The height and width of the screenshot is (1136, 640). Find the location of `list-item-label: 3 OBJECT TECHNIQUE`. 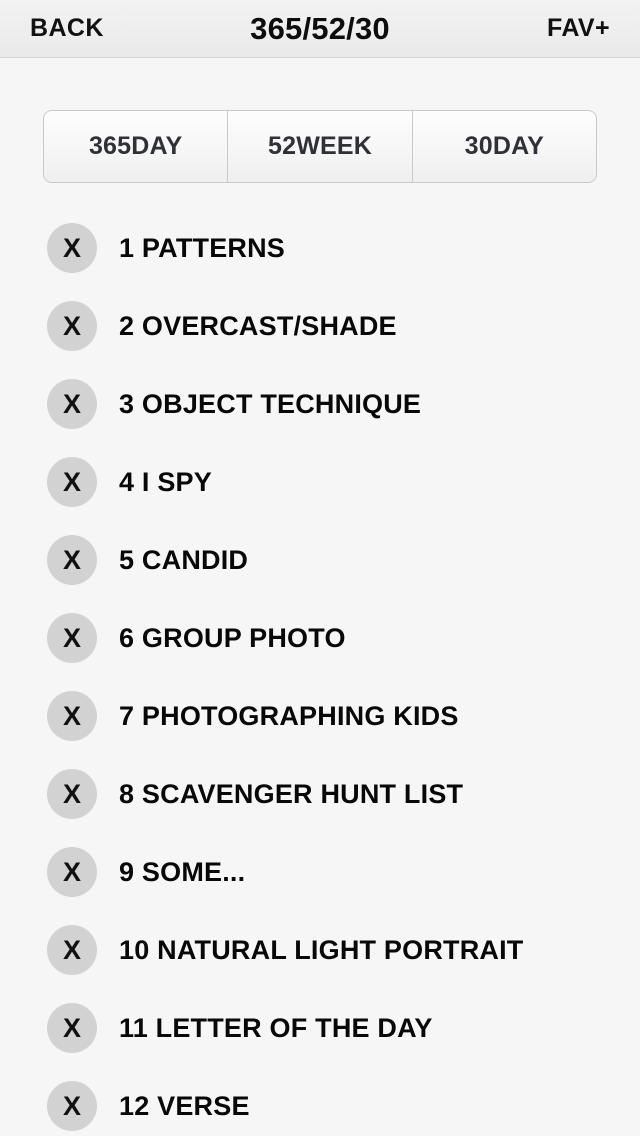

list-item-label: 3 OBJECT TECHNIQUE is located at coordinates (270, 403).